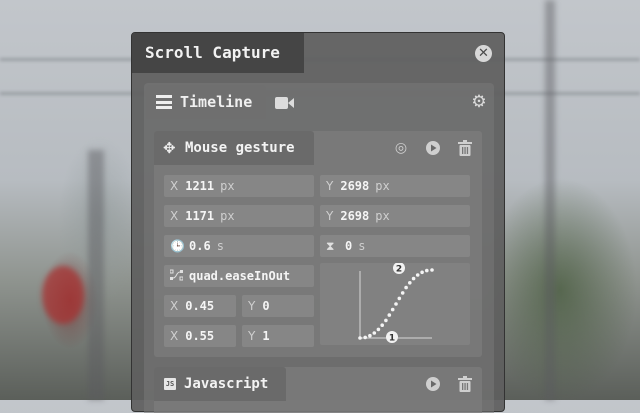  What do you see at coordinates (395, 216) in the screenshot?
I see `end-y-field: Y 2698 px` at bounding box center [395, 216].